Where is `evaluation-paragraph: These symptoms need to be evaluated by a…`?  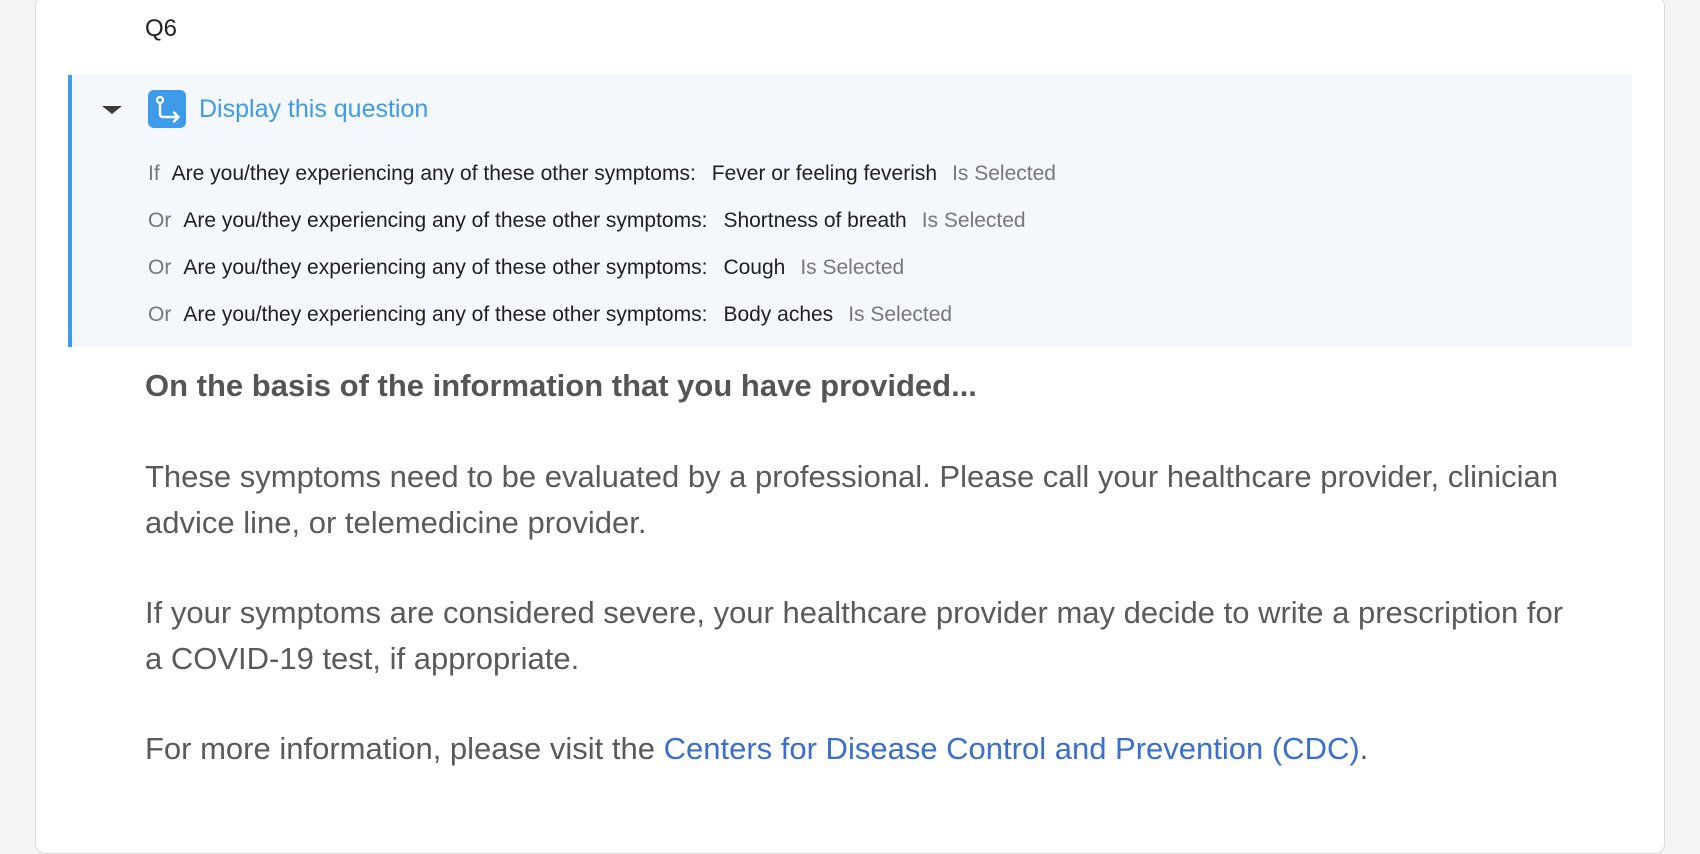 evaluation-paragraph: These symptoms need to be evaluated by a… is located at coordinates (852, 499).